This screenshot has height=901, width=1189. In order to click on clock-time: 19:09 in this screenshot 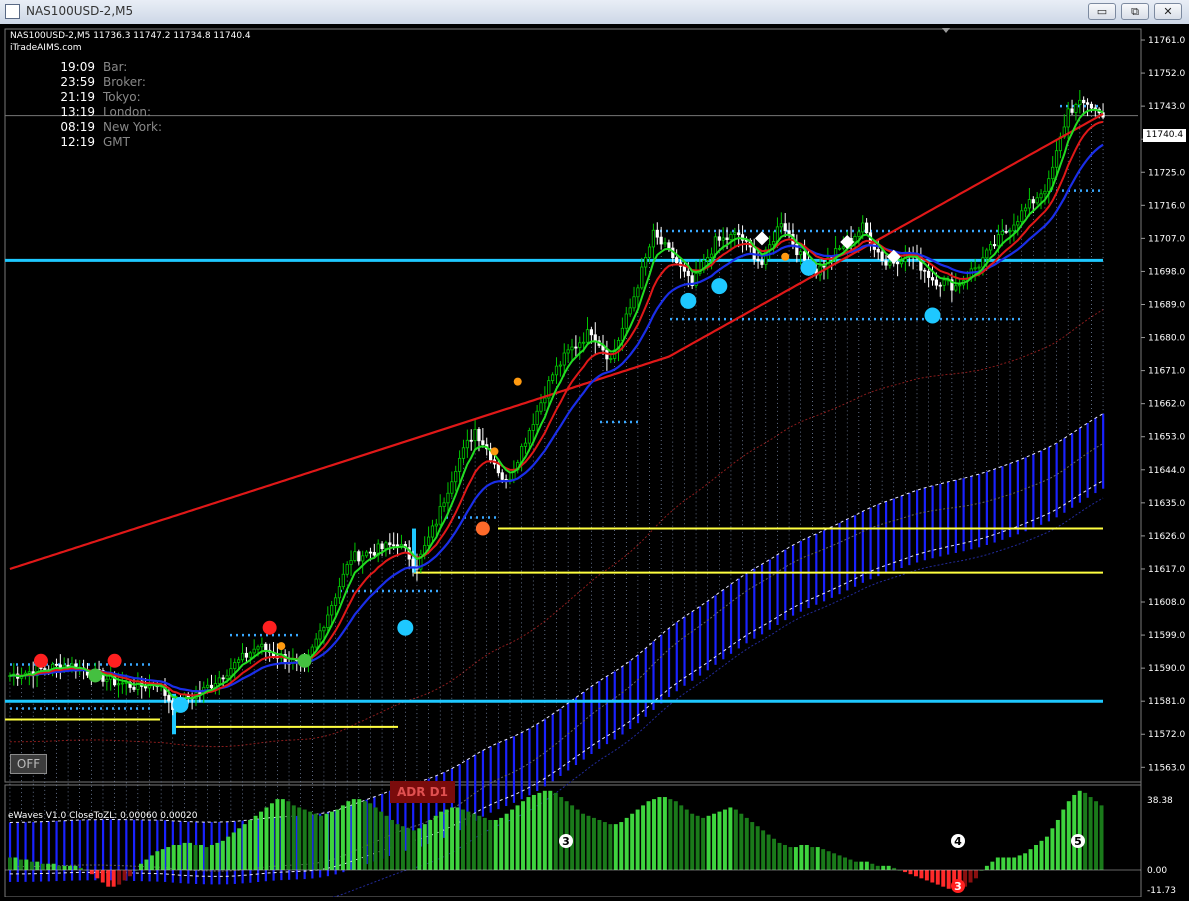, I will do `click(77, 67)`.